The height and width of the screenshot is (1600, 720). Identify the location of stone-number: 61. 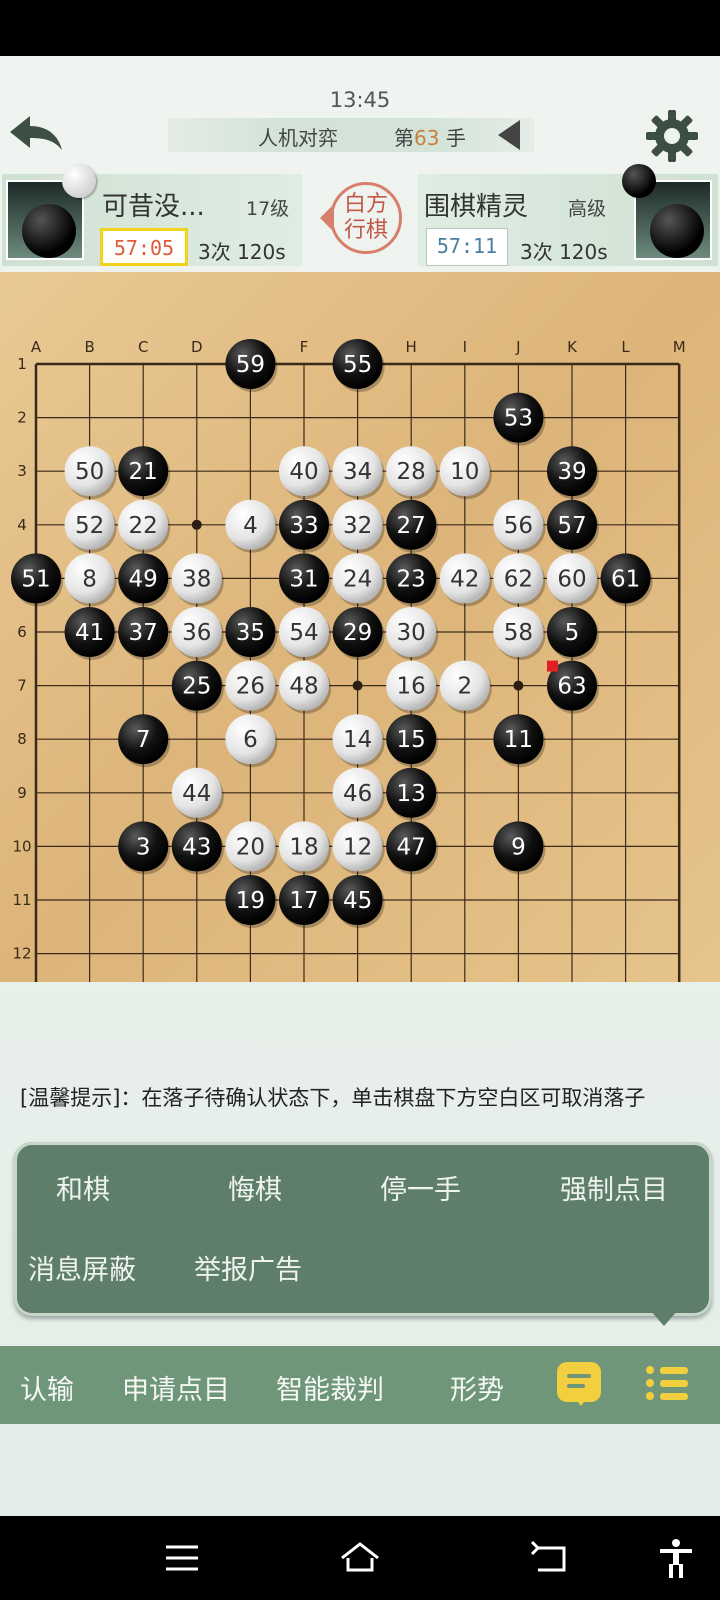
(625, 579).